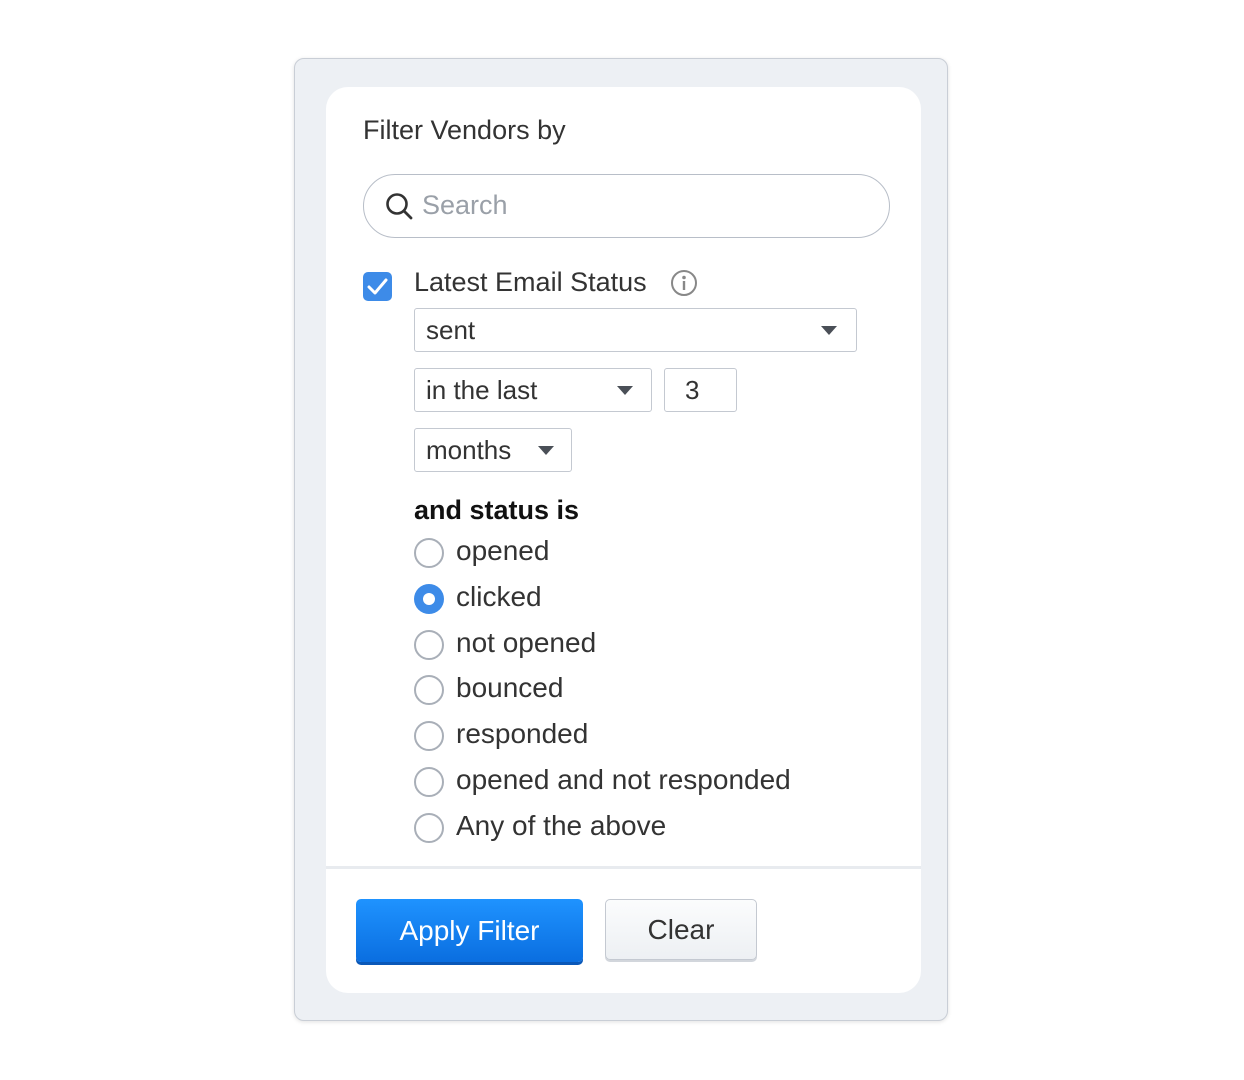  I want to click on time-unit-select: months, so click(493, 450).